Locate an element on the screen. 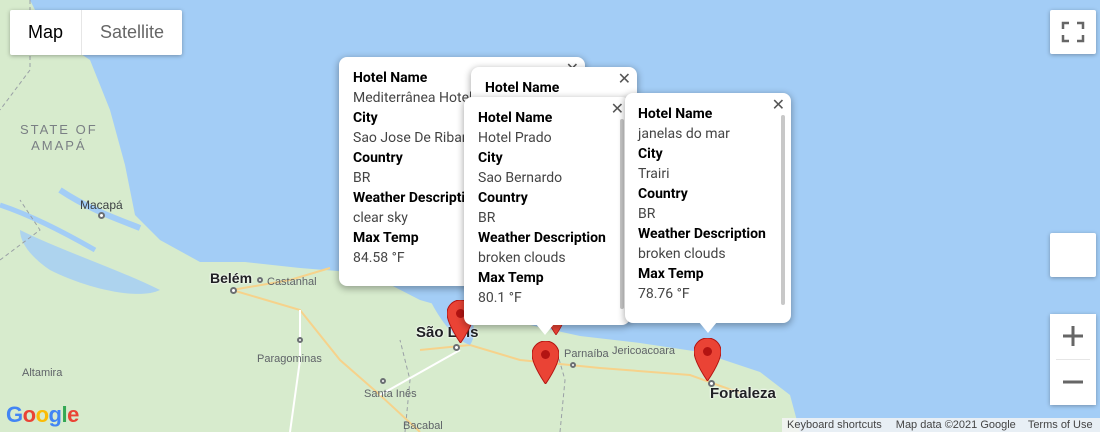  state-label: STATE OF AMAPÁ is located at coordinates (59, 137).